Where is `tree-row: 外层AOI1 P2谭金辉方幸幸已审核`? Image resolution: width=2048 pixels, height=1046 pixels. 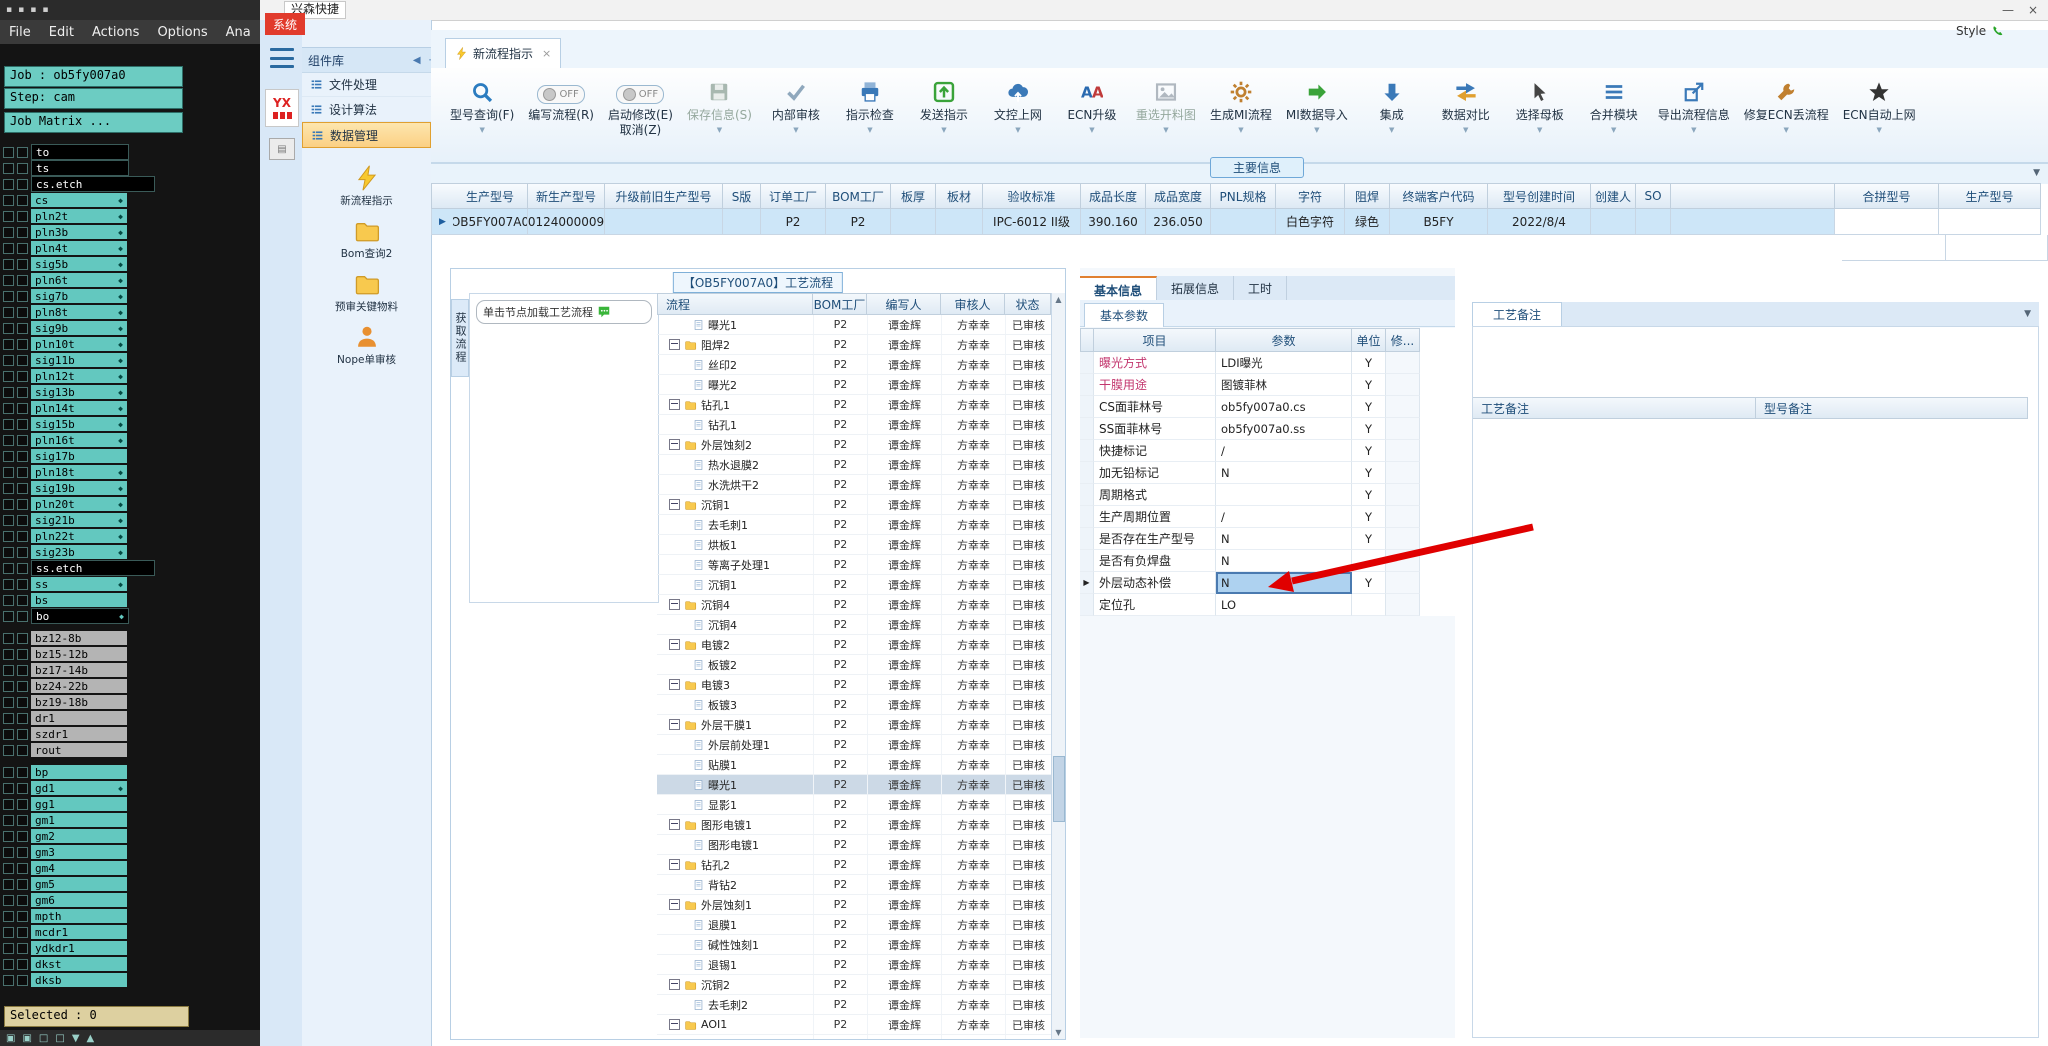 tree-row: 外层AOI1 P2谭金辉方幸幸已审核 is located at coordinates (854, 1037).